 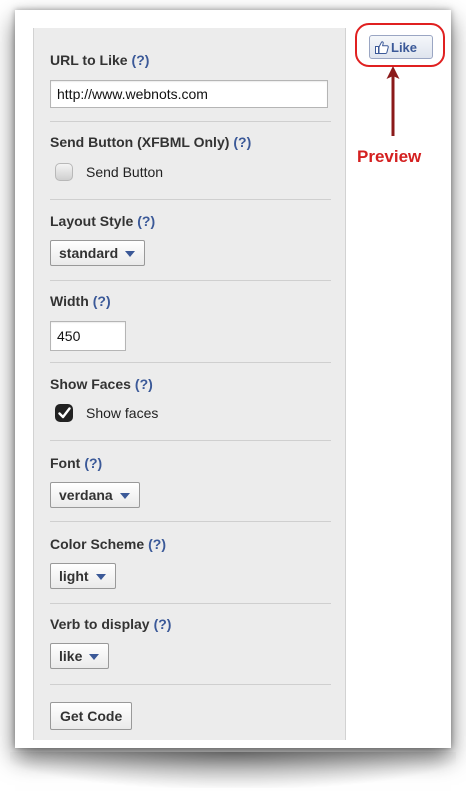 What do you see at coordinates (382, 47) in the screenshot?
I see `thumbs-up-icon` at bounding box center [382, 47].